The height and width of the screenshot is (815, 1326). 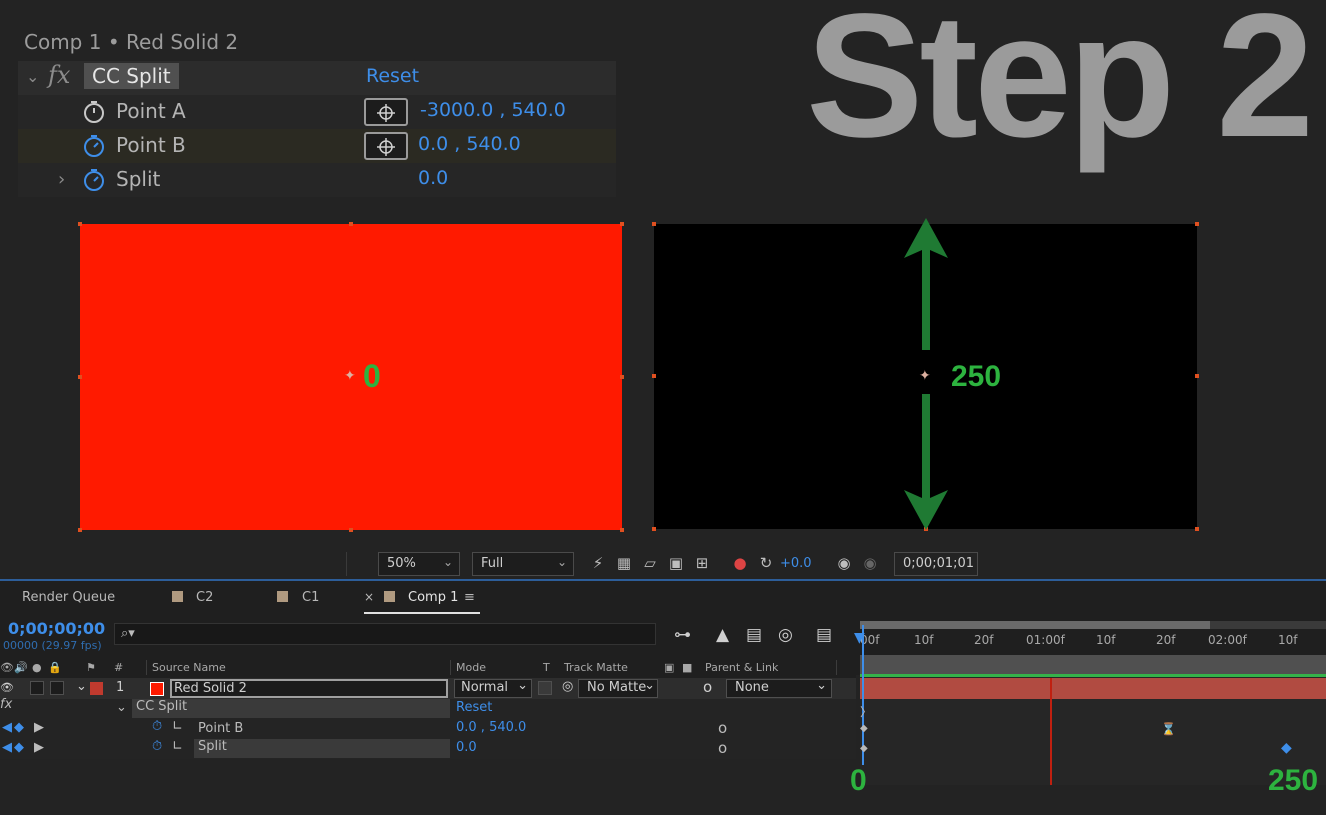 What do you see at coordinates (369, 597) in the screenshot?
I see `close-tab-icon: ×` at bounding box center [369, 597].